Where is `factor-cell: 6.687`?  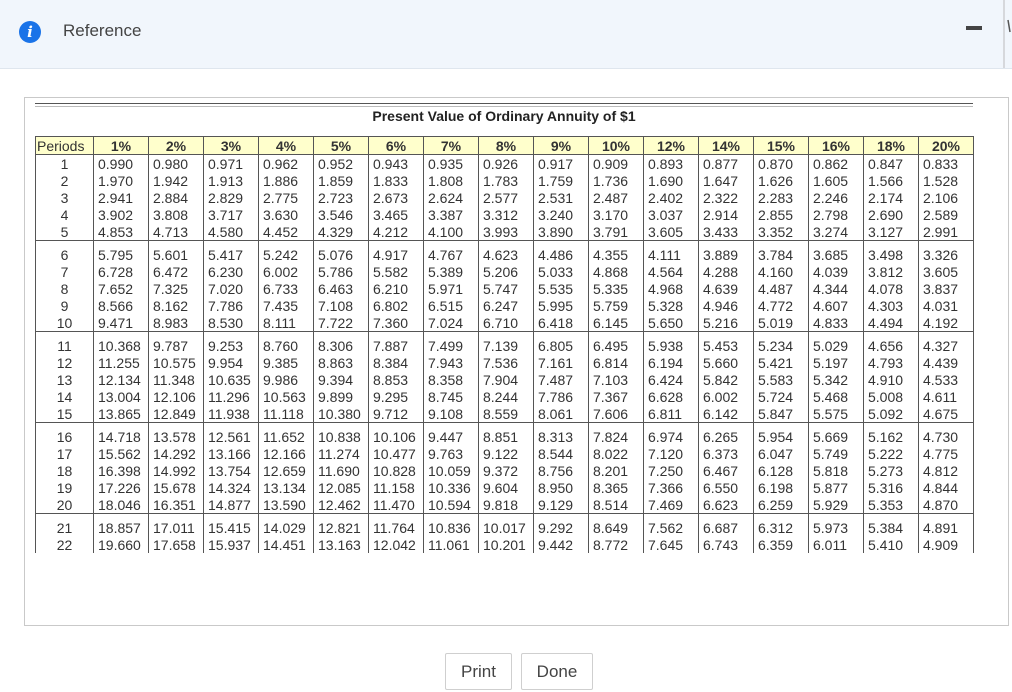 factor-cell: 6.687 is located at coordinates (726, 524).